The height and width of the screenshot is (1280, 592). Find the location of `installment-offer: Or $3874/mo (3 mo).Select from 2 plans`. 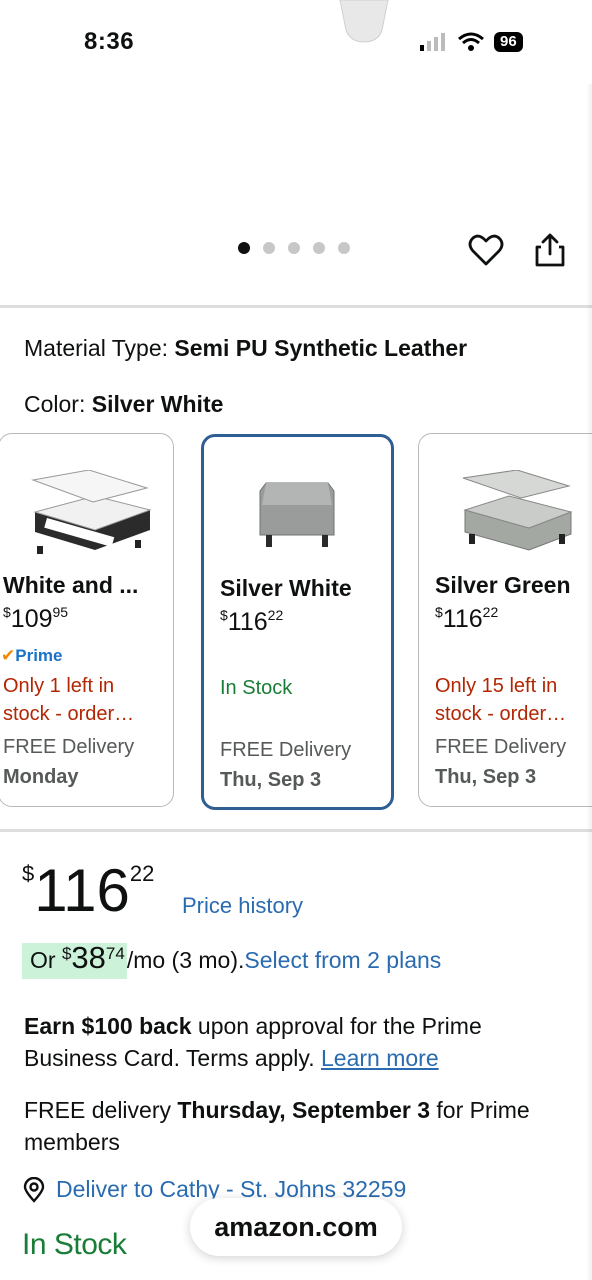

installment-offer: Or $3874/mo (3 mo).Select from 2 plans is located at coordinates (231, 959).